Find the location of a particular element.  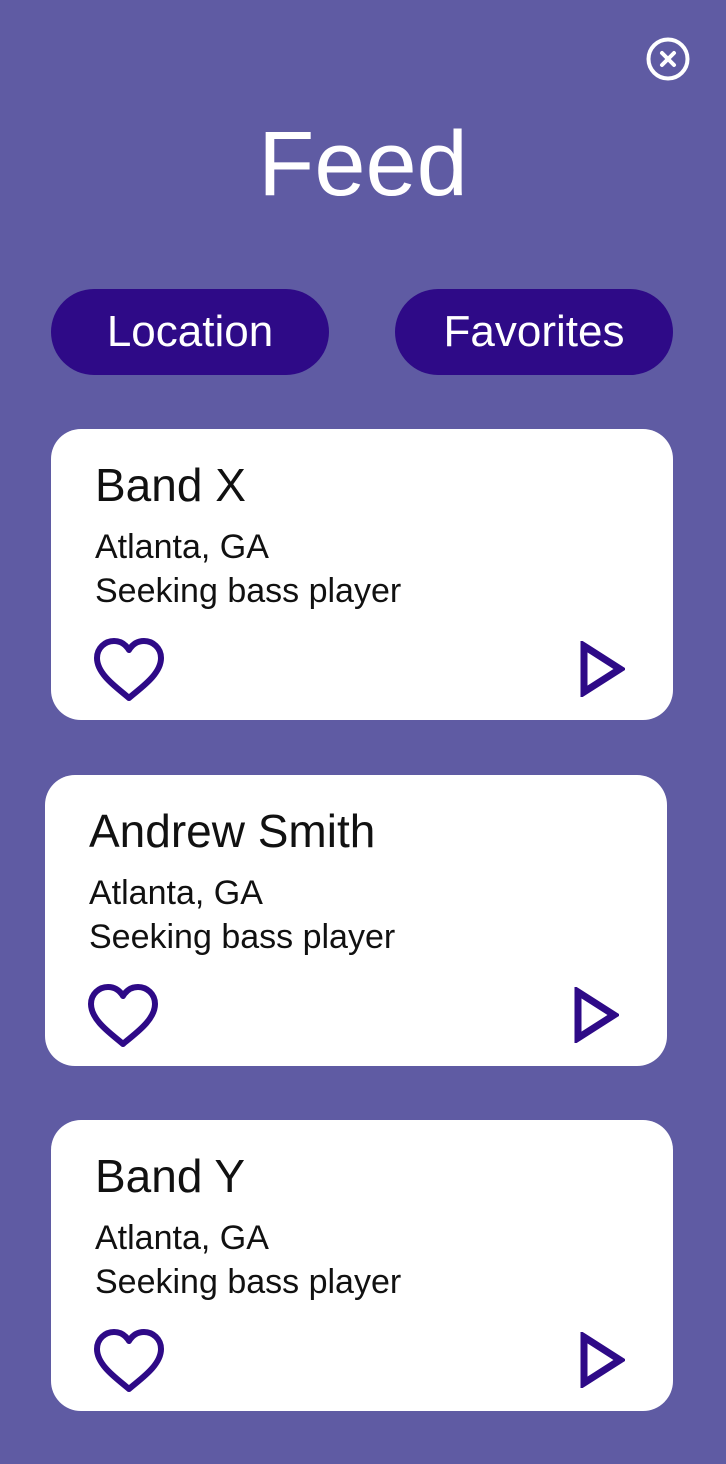

location-filter-button: Location is located at coordinates (190, 332).